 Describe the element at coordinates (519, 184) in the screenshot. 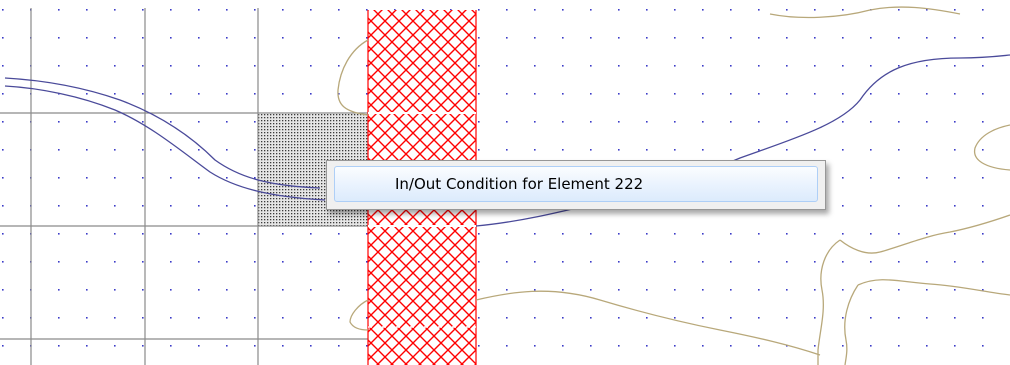

I see `menu-item-label: In/Out Condition for Element 222` at that location.